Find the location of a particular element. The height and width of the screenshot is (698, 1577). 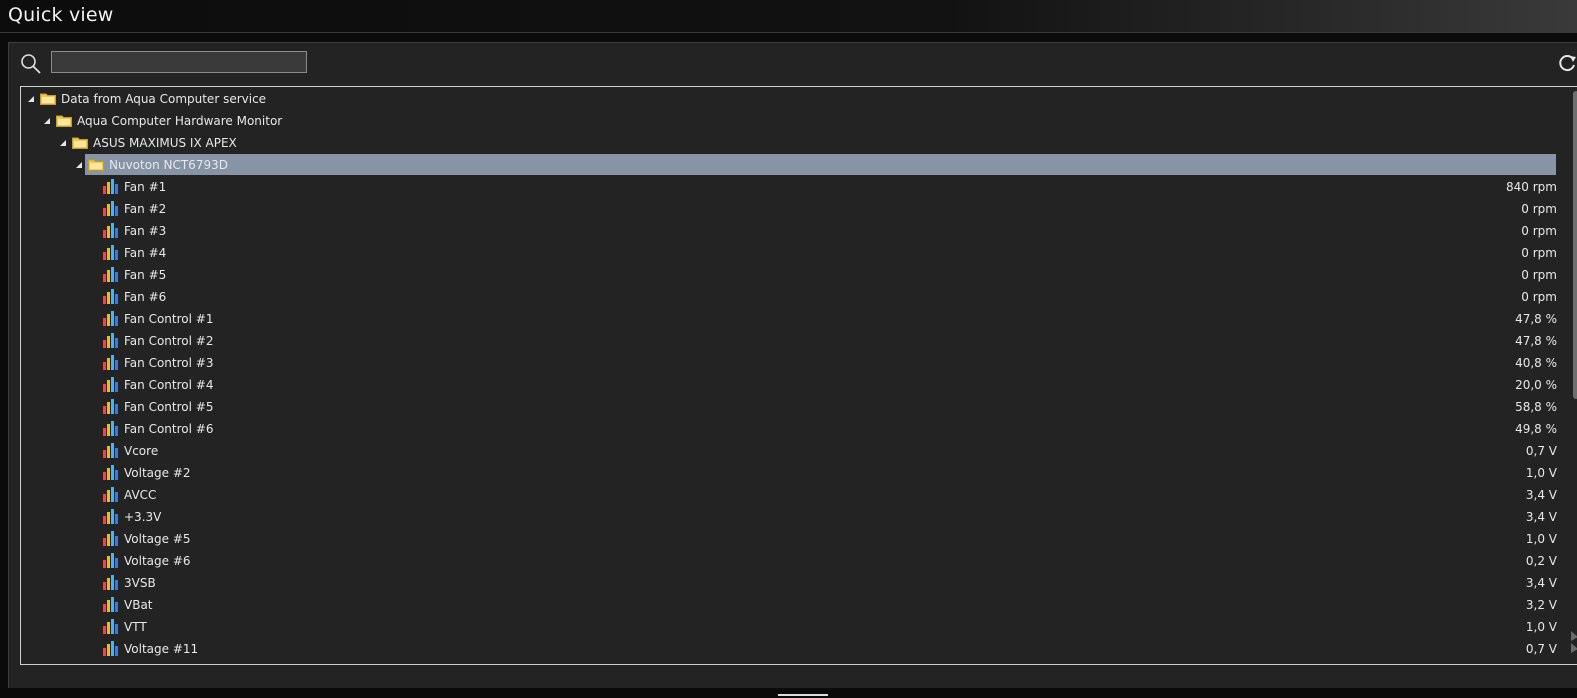

window-title: Quick view is located at coordinates (61, 15).